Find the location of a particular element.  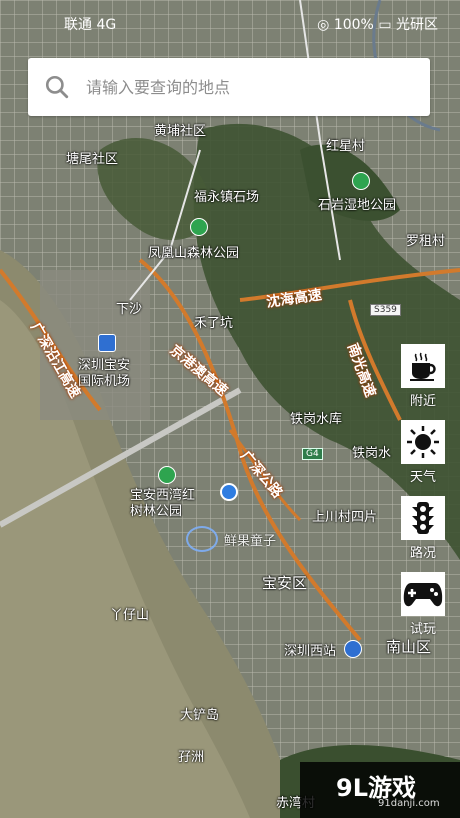

map-label-baoan-park: 宝安西湾红树林公园 is located at coordinates (163, 503).